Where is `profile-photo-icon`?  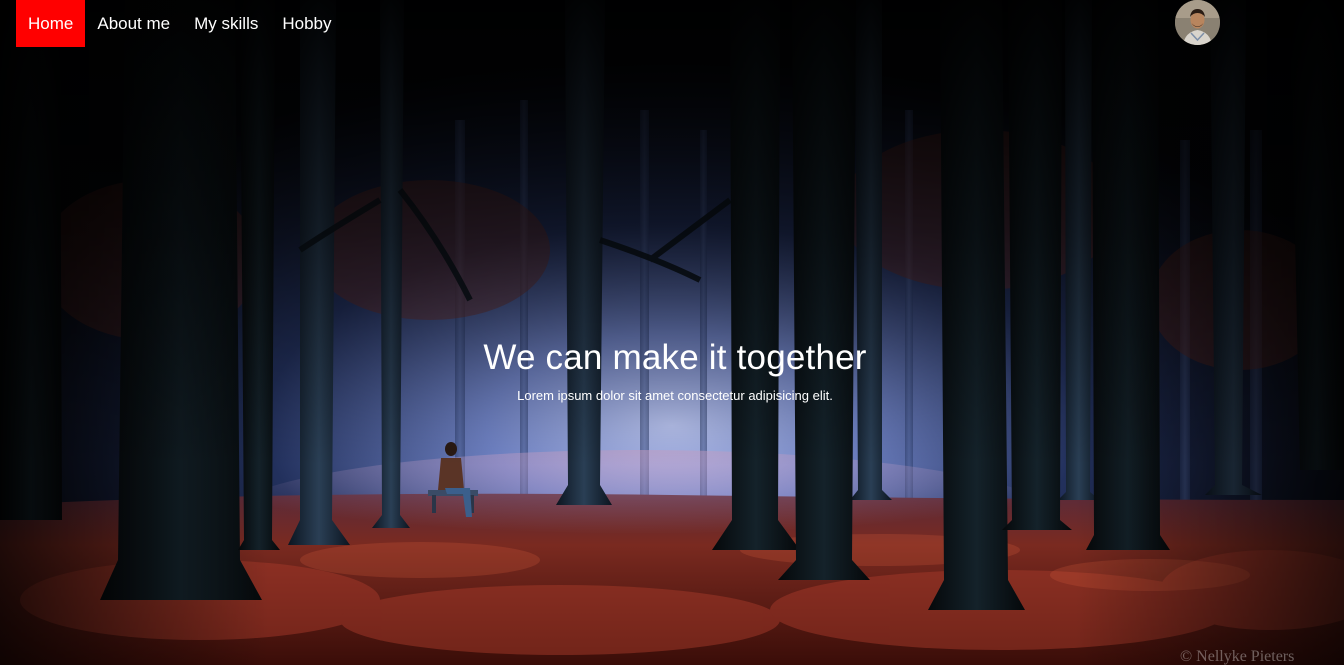 profile-photo-icon is located at coordinates (1197, 22).